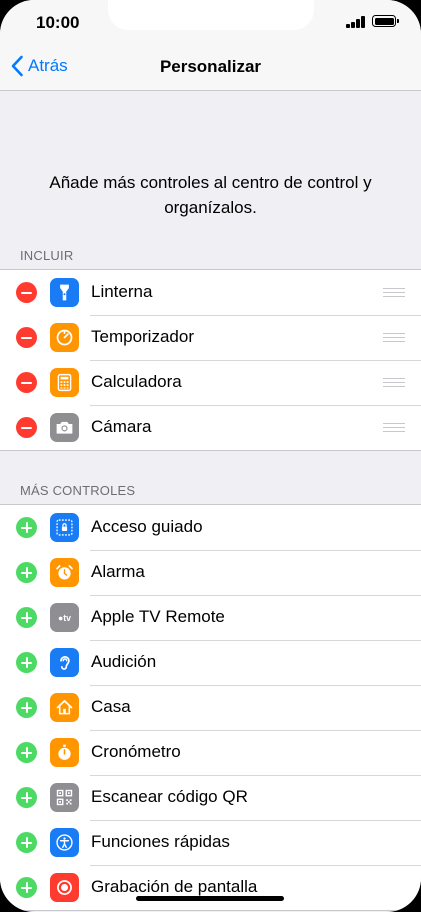 The image size is (421, 912). Describe the element at coordinates (64, 662) in the screenshot. I see `hearing-icon` at that location.